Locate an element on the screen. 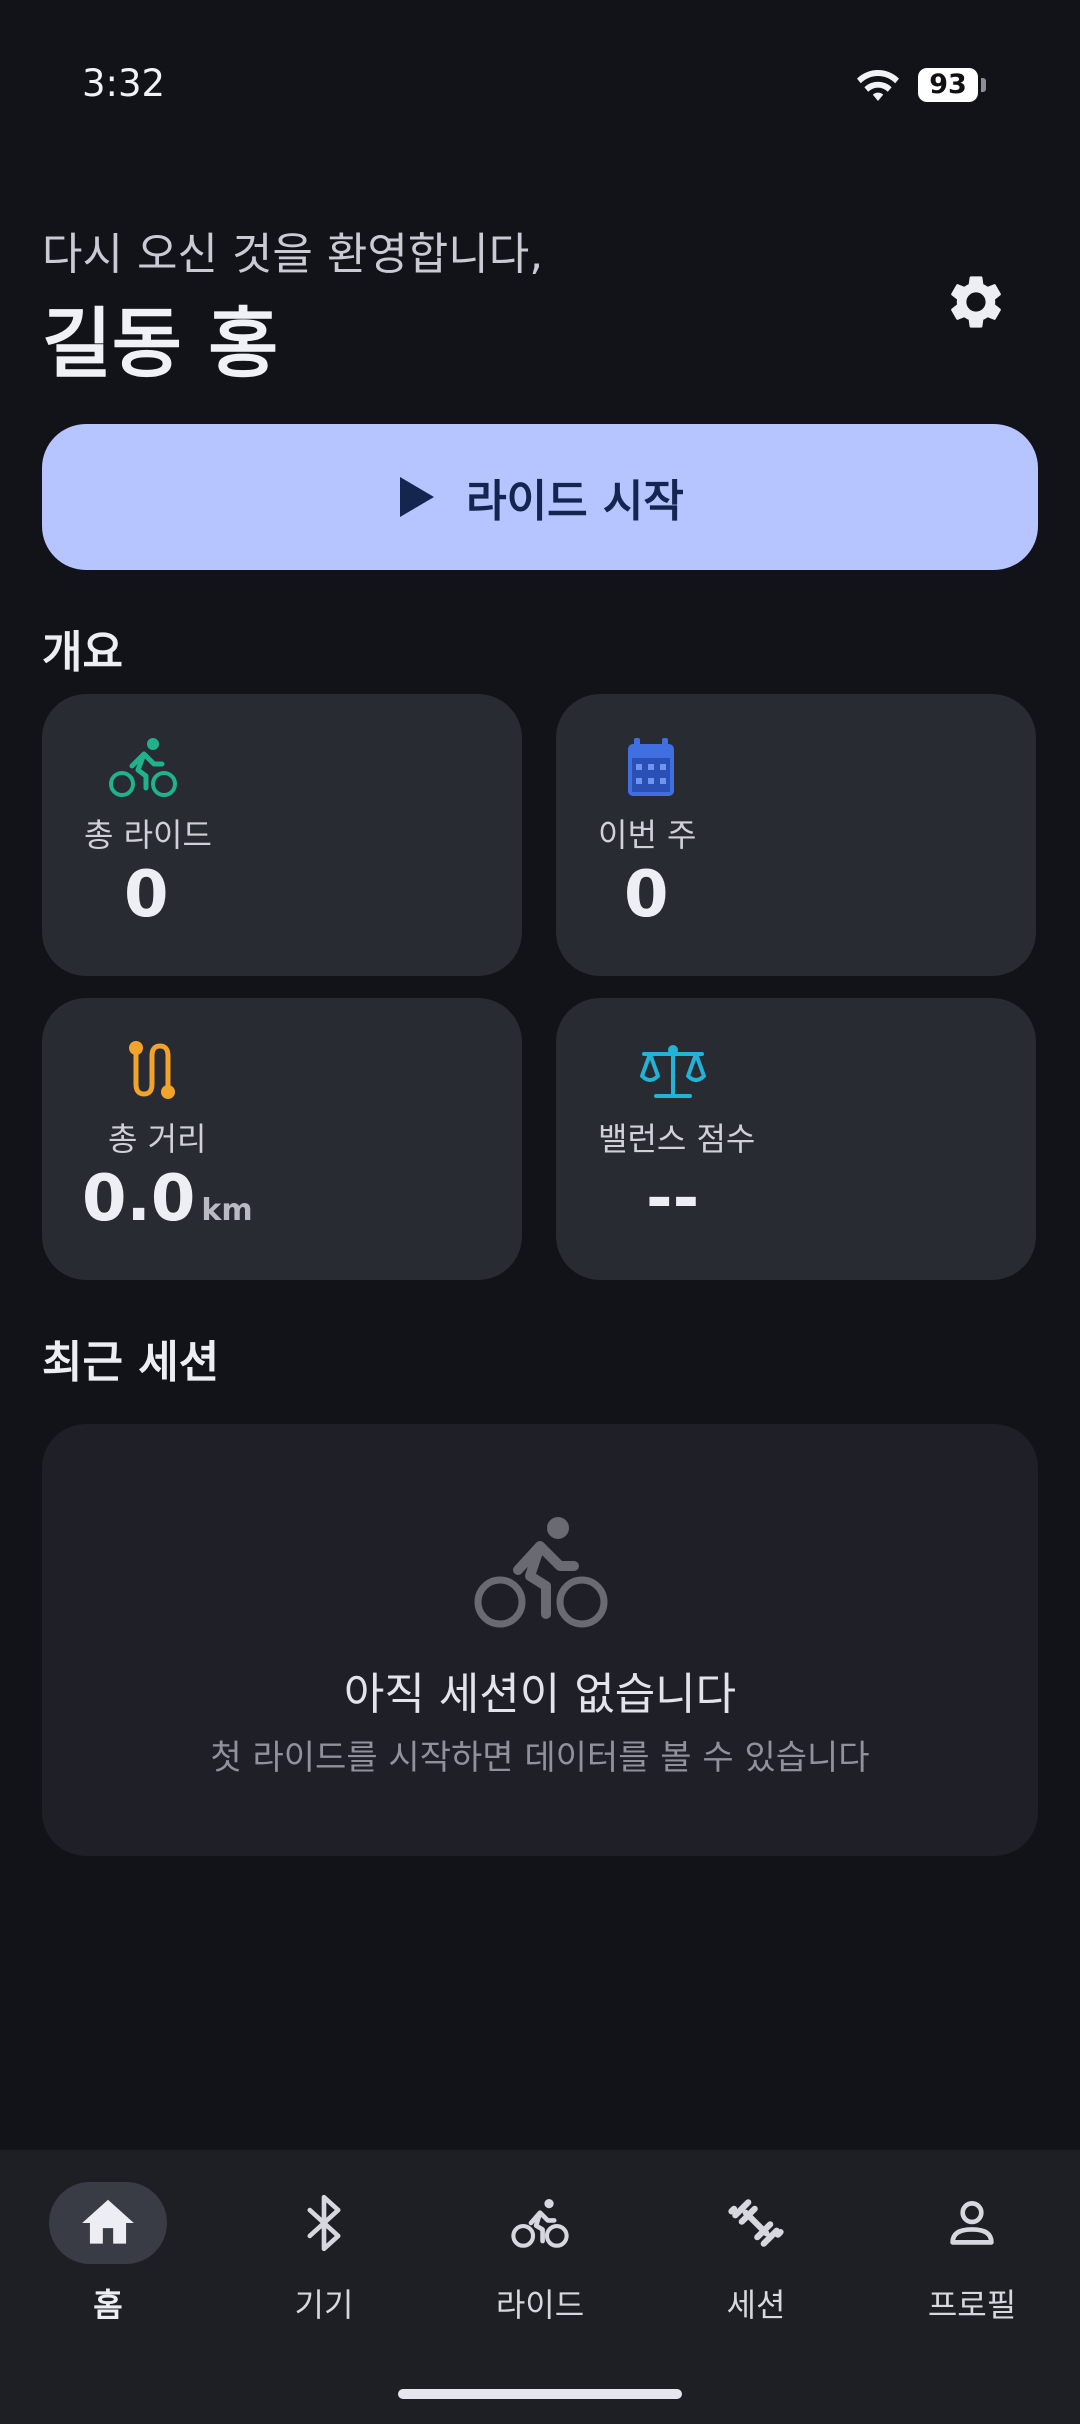 Image resolution: width=1080 pixels, height=2424 pixels. start-ride-label: 라이드 시작 is located at coordinates (575, 501).